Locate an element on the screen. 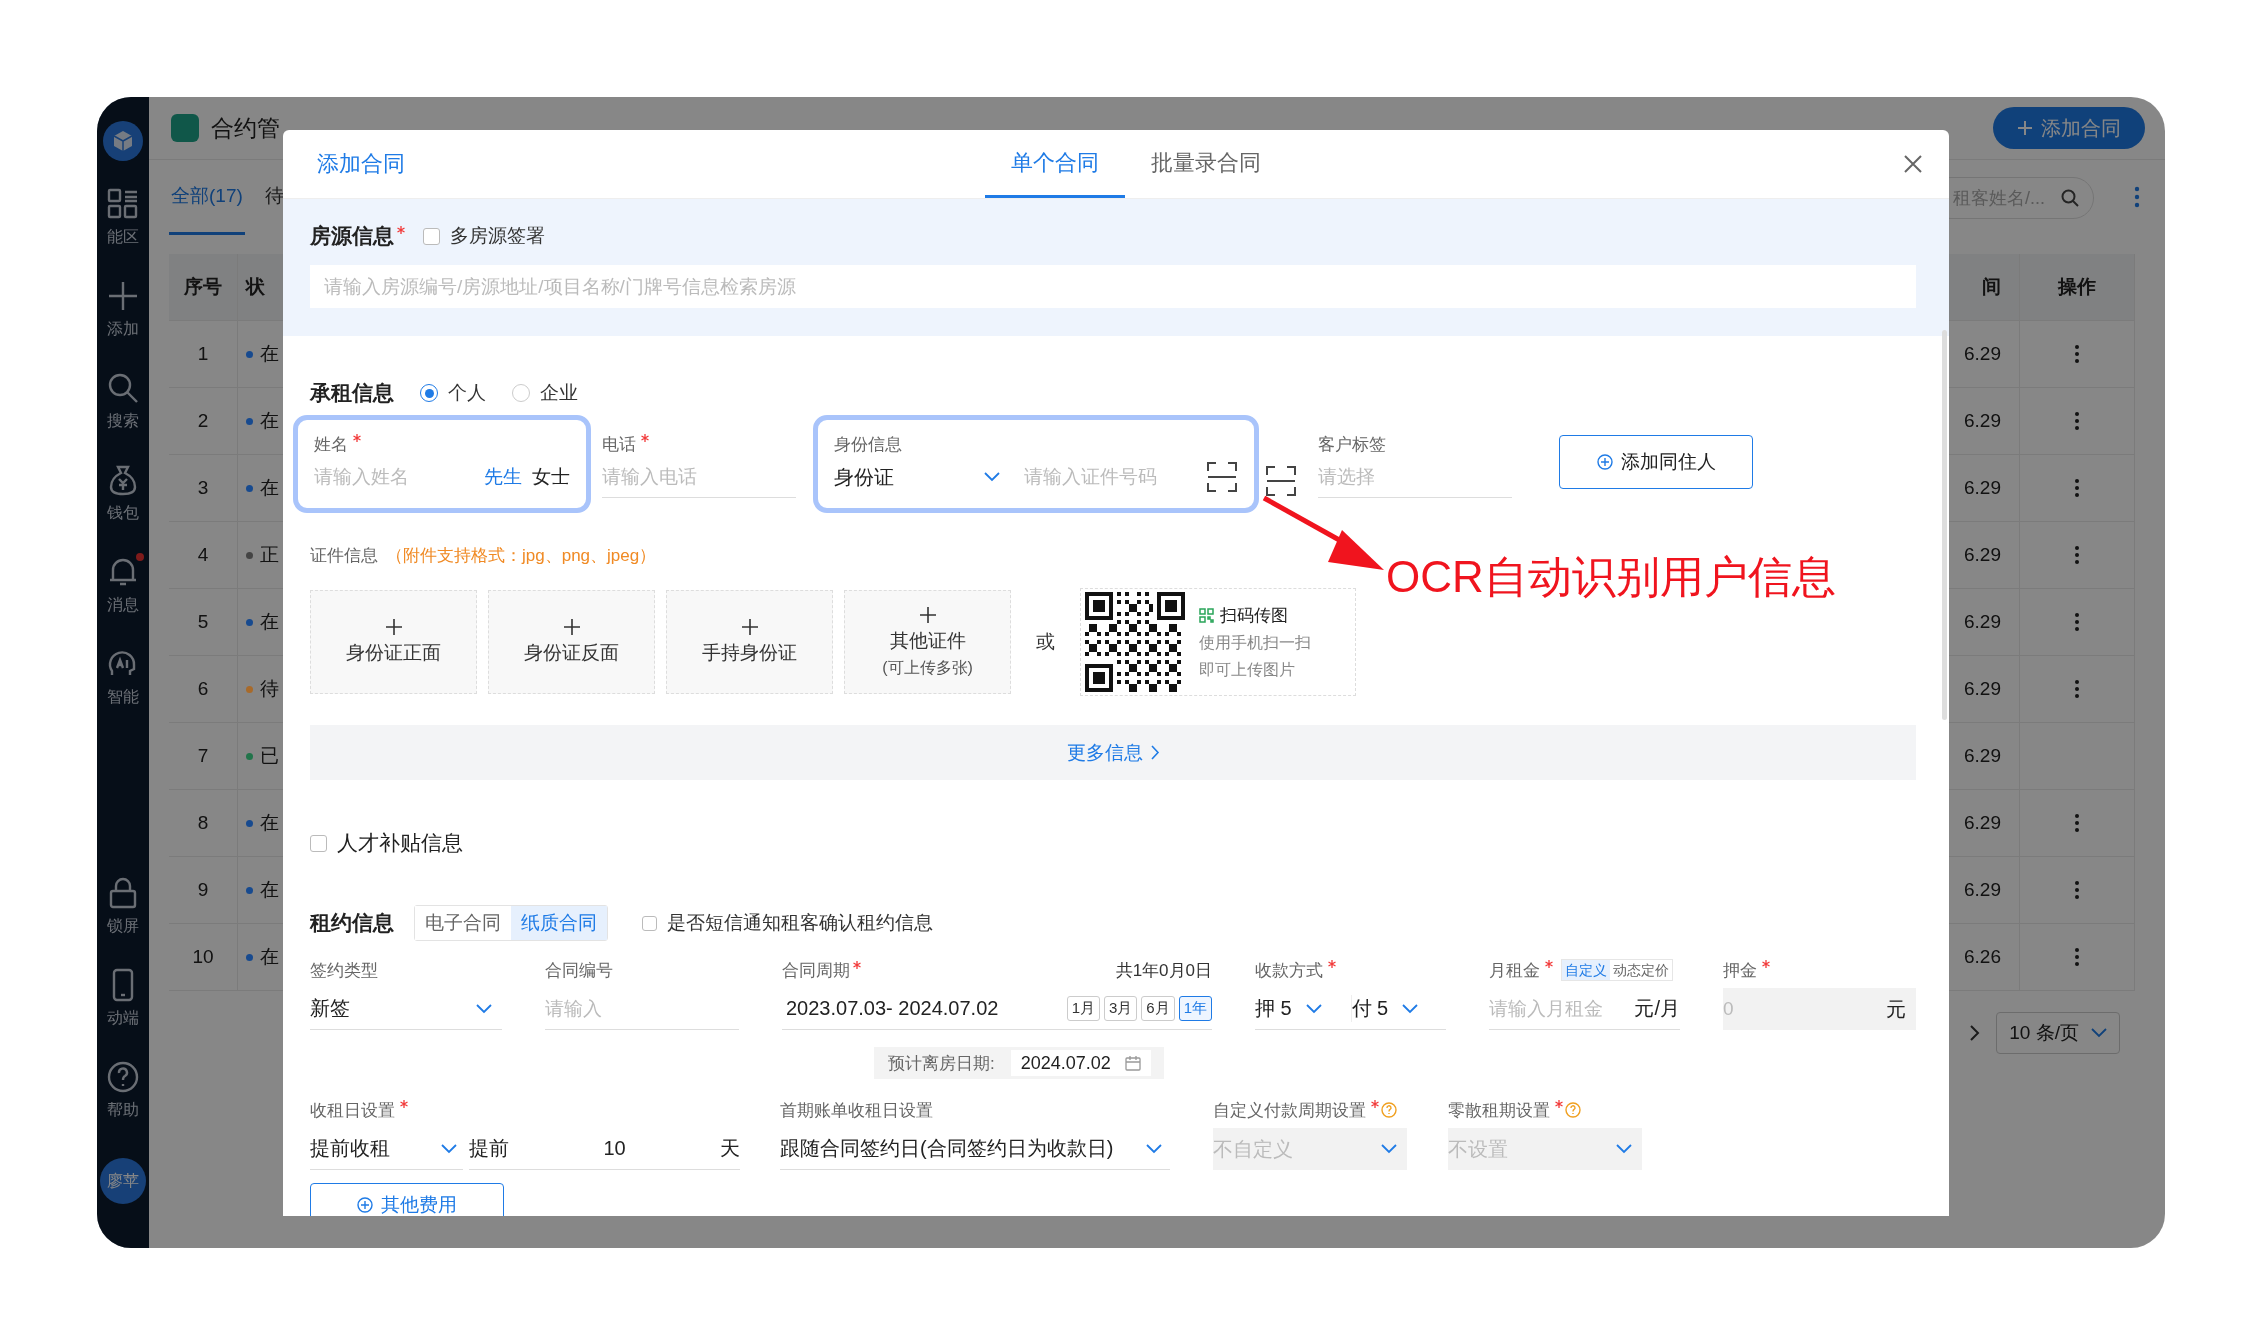 This screenshot has width=2262, height=1344. dialog-tab: 批量录合同 is located at coordinates (1206, 164).